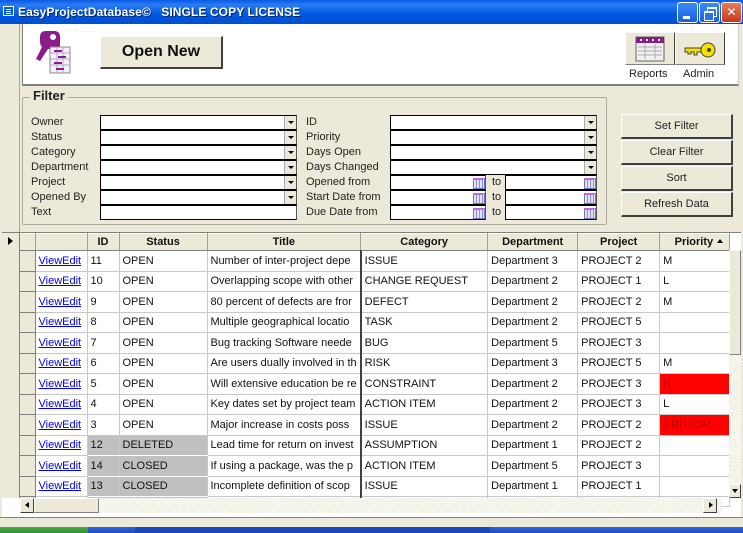 The image size is (743, 533). I want to click on start-date-to-input, so click(551, 197).